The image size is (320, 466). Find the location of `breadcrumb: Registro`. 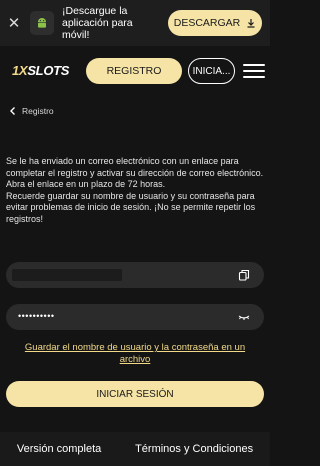

breadcrumb: Registro is located at coordinates (135, 111).